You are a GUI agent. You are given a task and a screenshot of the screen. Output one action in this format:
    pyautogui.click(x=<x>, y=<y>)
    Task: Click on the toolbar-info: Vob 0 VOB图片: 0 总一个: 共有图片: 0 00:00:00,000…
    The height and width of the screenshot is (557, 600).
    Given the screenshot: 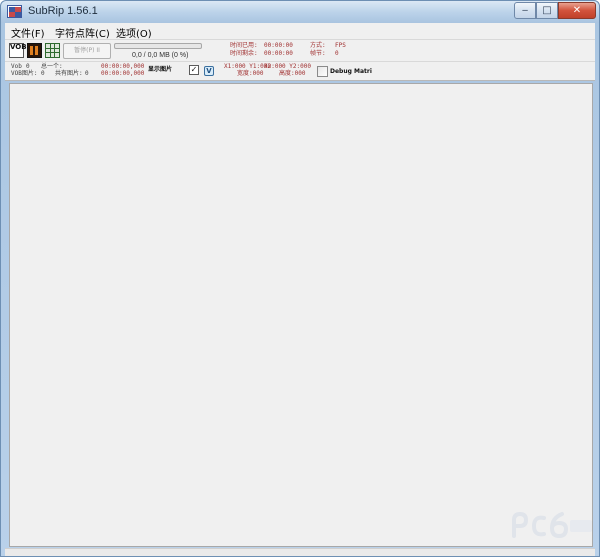 What is the action you would take?
    pyautogui.click(x=300, y=71)
    